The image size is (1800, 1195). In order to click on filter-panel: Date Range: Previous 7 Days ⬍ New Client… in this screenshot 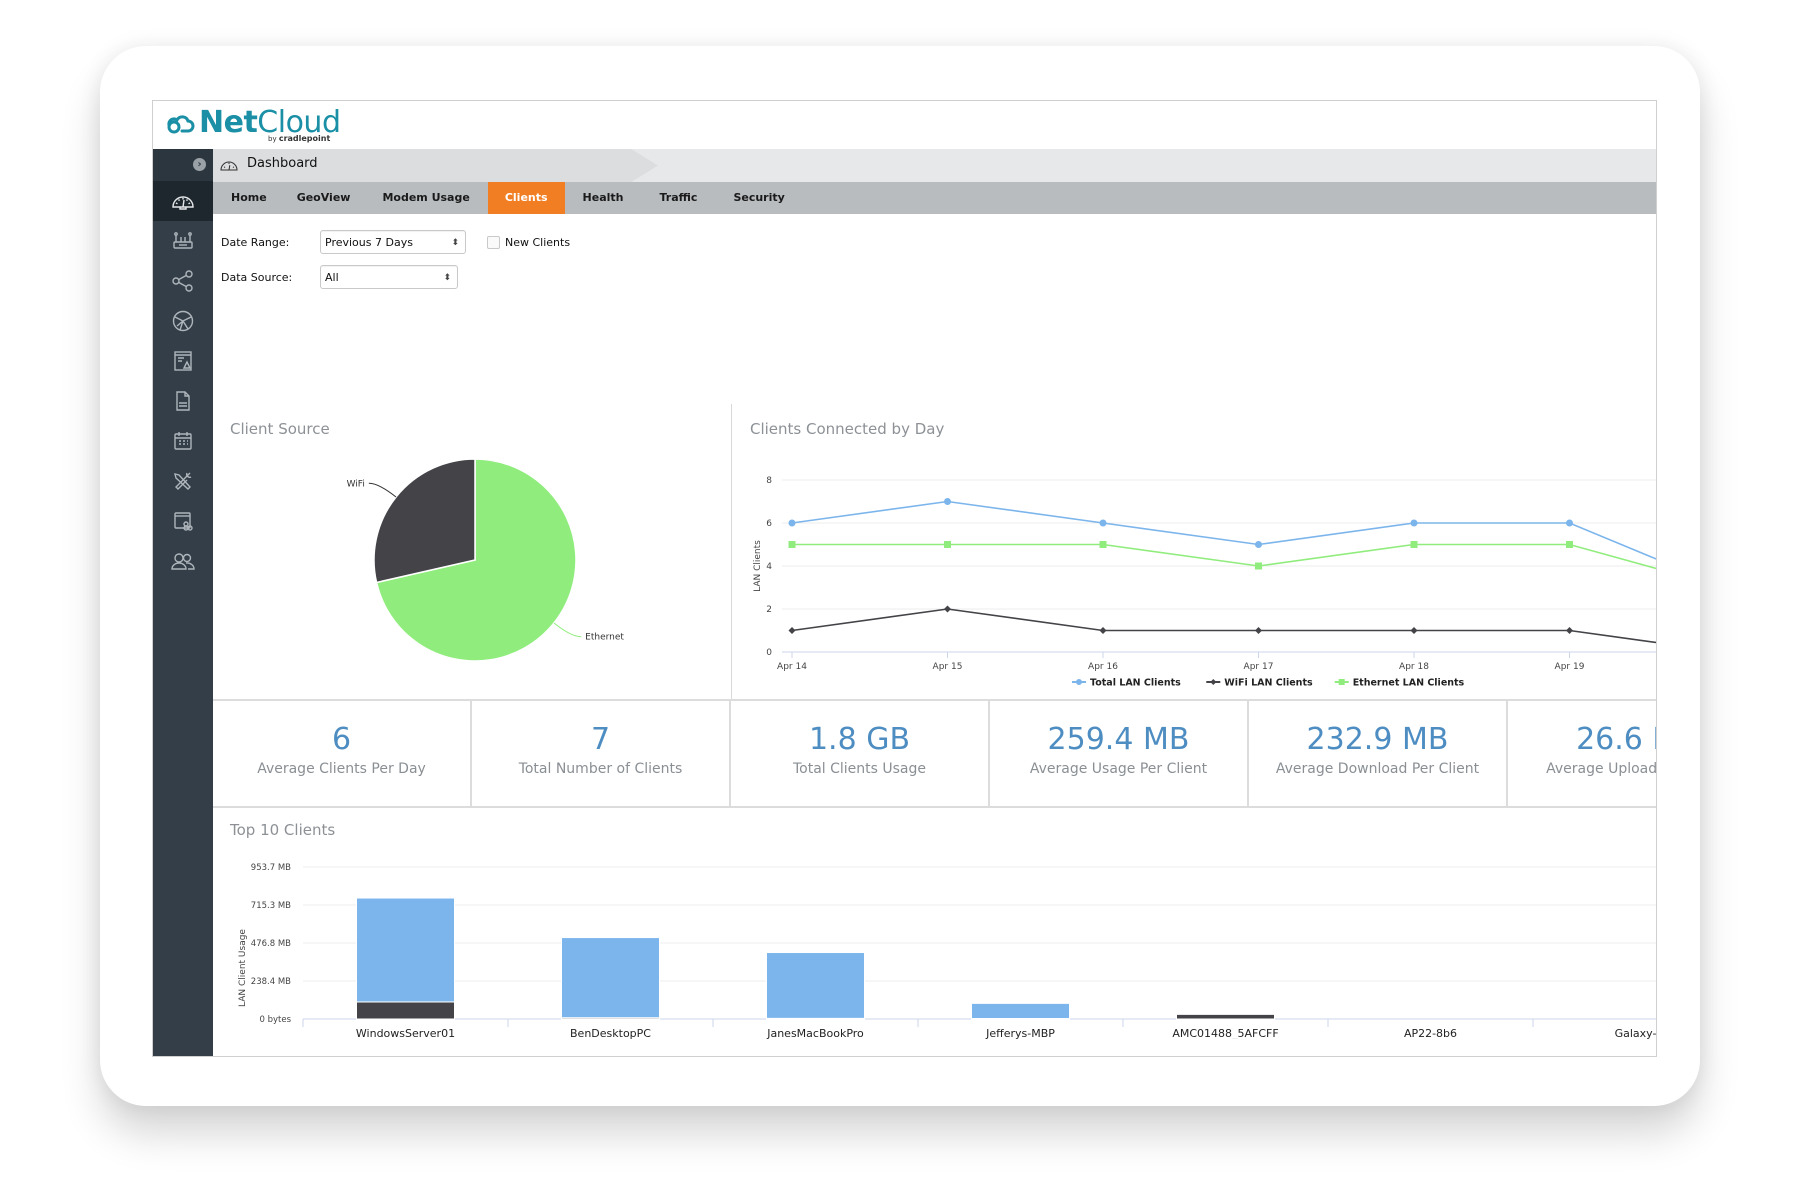, I will do `click(513, 254)`.